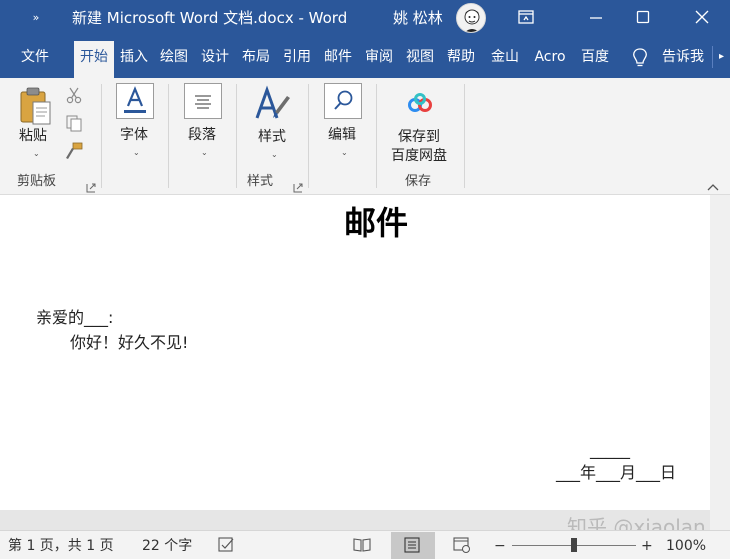 Image resolution: width=730 pixels, height=559 pixels. Describe the element at coordinates (36, 154) in the screenshot. I see `paste-chevron-down-icon: ⌄` at that location.